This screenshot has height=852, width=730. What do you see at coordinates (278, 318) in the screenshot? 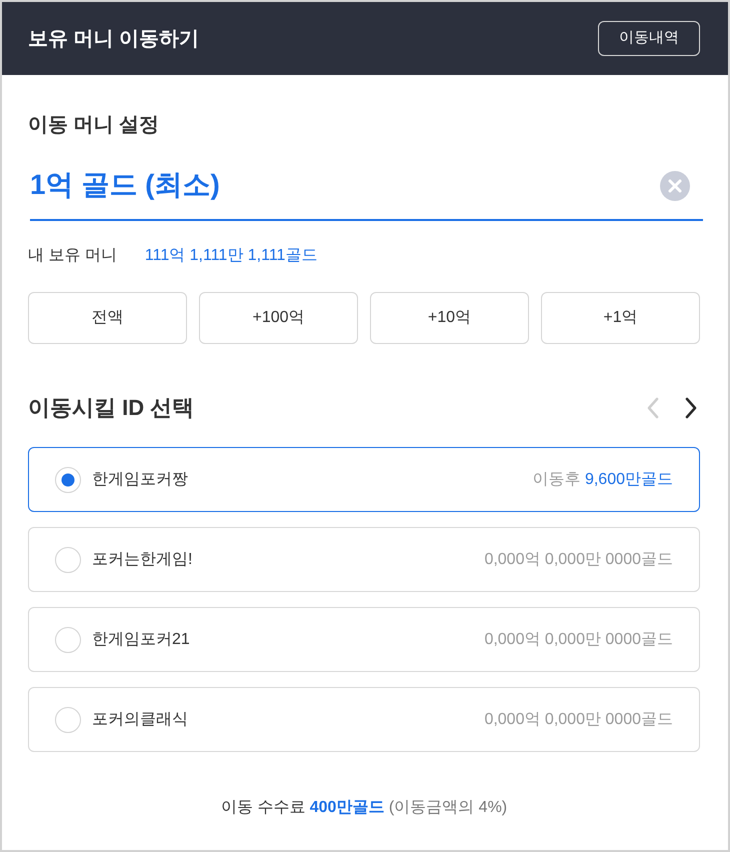
I see `amount-button: +100억` at bounding box center [278, 318].